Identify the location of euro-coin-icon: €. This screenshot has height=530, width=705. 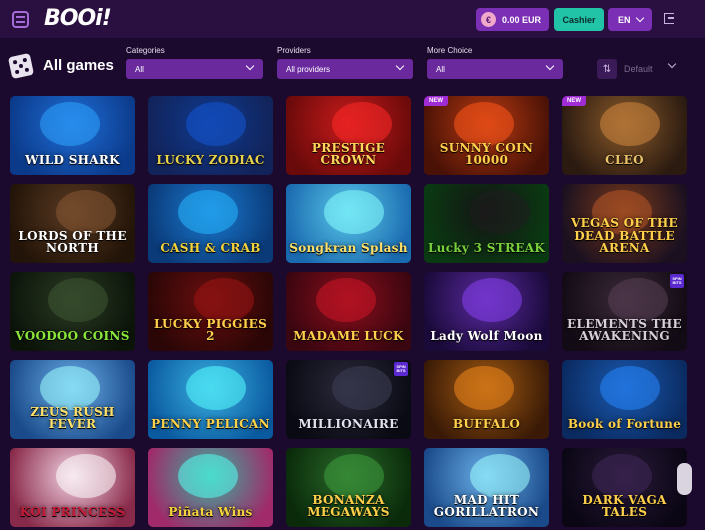
(488, 19).